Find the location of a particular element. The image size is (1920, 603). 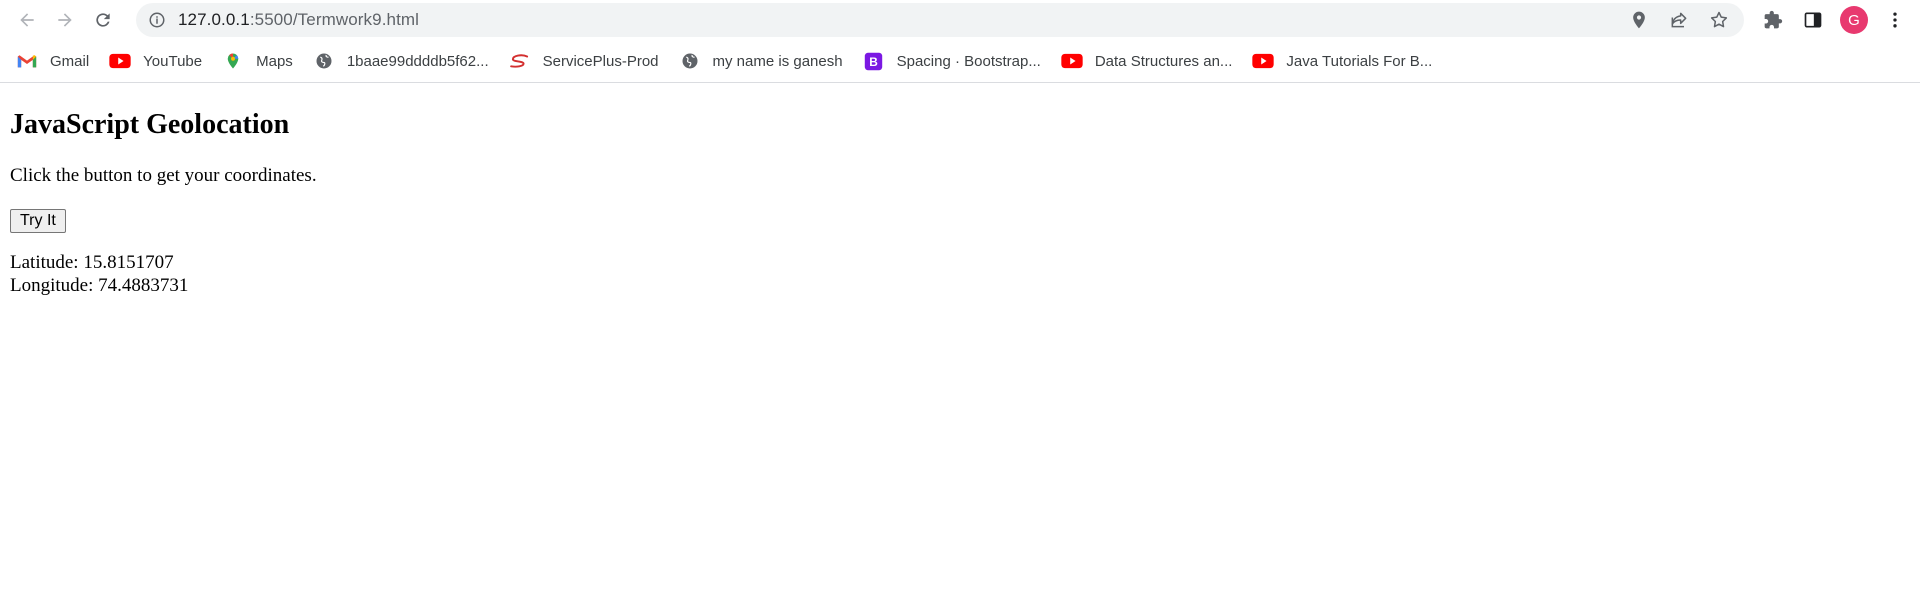

url-path: :5500/Termwork9.html is located at coordinates (334, 19).